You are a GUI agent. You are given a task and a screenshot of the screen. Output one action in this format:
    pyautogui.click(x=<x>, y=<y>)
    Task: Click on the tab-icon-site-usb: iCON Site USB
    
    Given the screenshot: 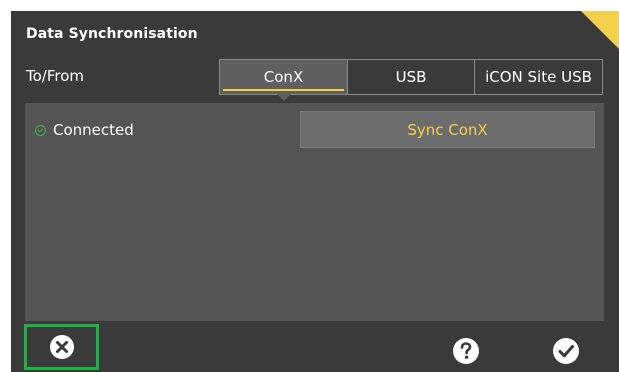 What is the action you would take?
    pyautogui.click(x=539, y=77)
    